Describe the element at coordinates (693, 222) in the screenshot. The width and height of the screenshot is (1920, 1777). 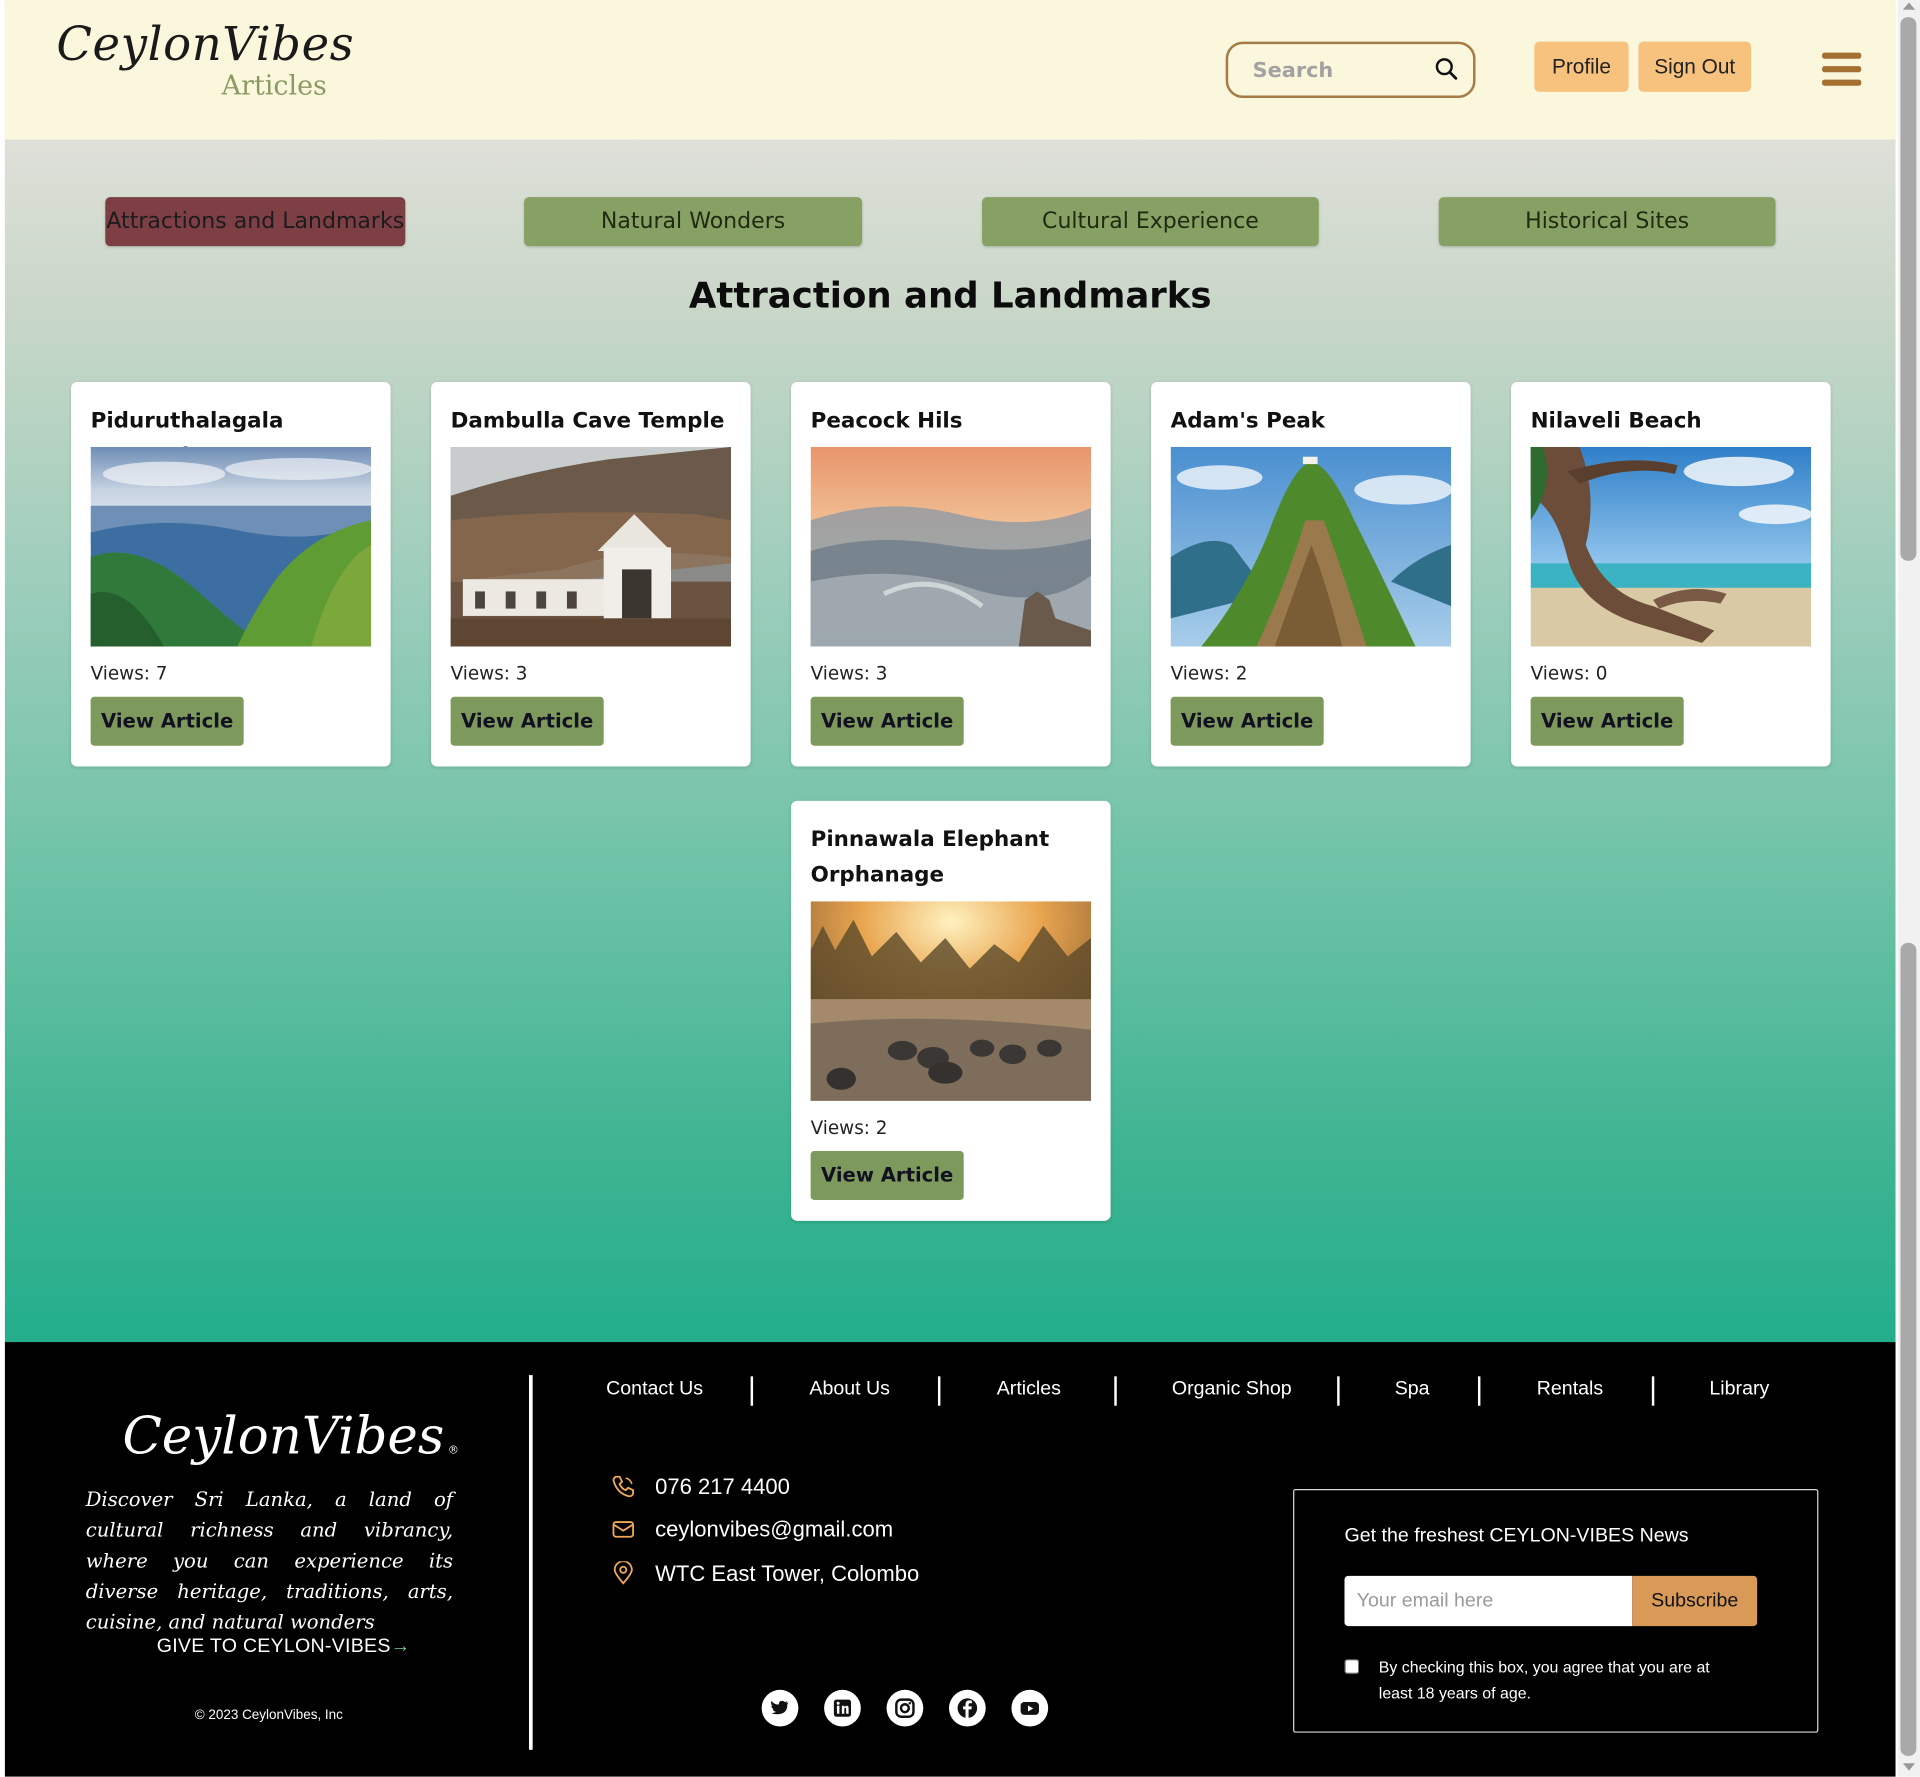
I see `tab-natural-wonders: Natural Wonders` at that location.